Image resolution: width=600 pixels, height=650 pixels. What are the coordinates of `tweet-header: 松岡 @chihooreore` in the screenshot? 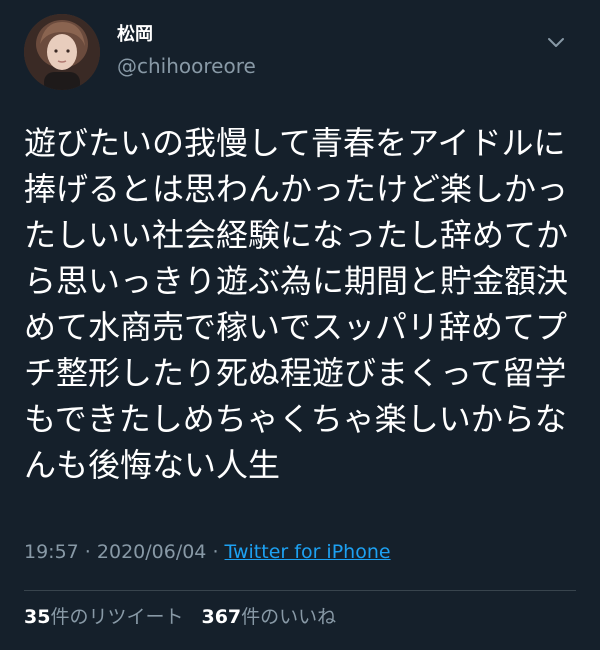 It's located at (300, 54).